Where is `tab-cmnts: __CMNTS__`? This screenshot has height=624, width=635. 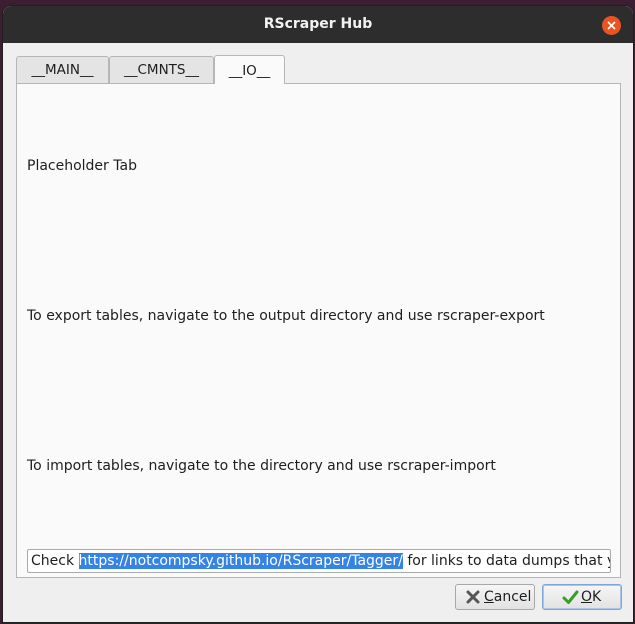 tab-cmnts: __CMNTS__ is located at coordinates (161, 69).